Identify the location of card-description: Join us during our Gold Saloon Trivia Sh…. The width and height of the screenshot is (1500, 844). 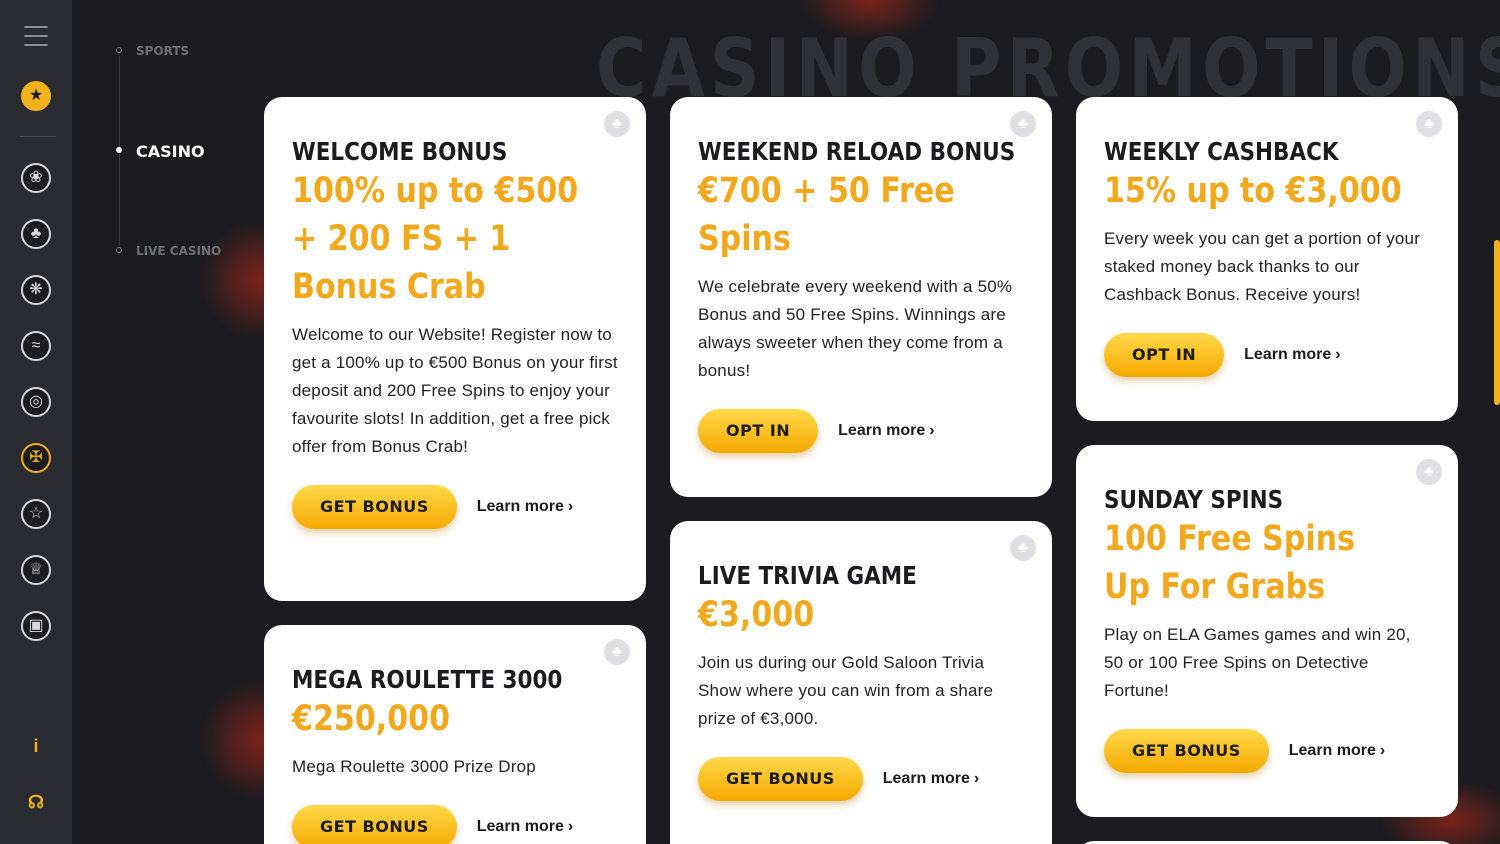
(846, 690).